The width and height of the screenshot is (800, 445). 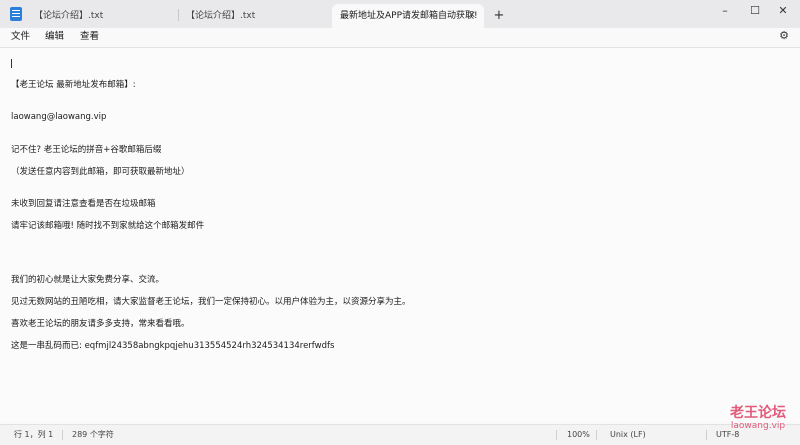 What do you see at coordinates (400, 434) in the screenshot?
I see `status-bar: 行 1，列 1 289 个字符 100% Unix (LF) UTF-8` at bounding box center [400, 434].